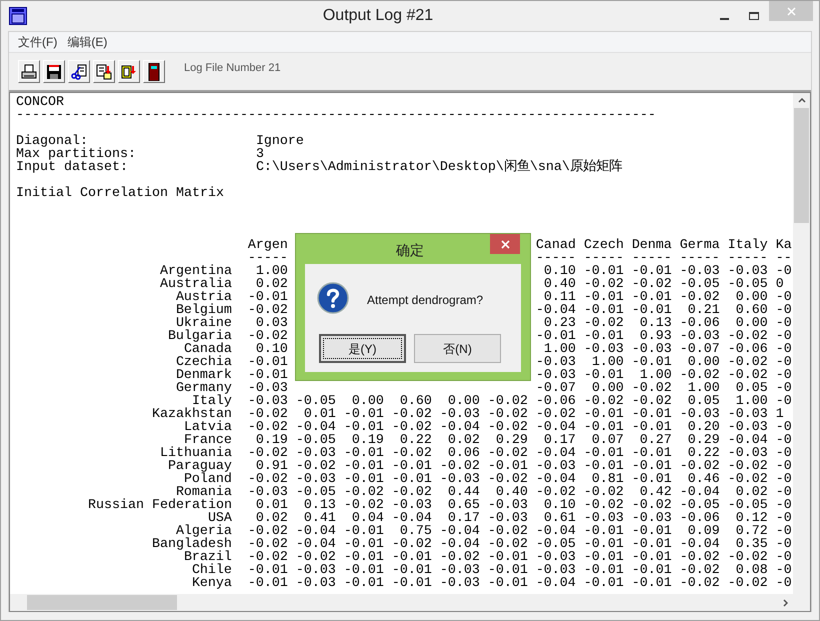  I want to click on matrix-cell-text: 0.17, so click(560, 440).